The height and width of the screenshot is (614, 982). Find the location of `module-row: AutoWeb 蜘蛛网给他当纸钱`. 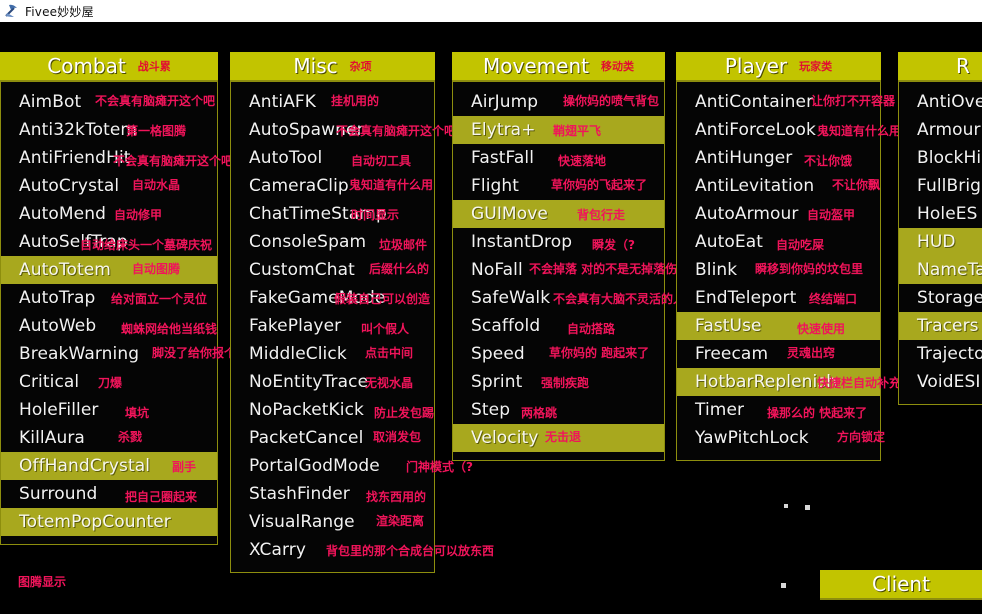

module-row: AutoWeb 蜘蛛网给他当纸钱 is located at coordinates (109, 326).